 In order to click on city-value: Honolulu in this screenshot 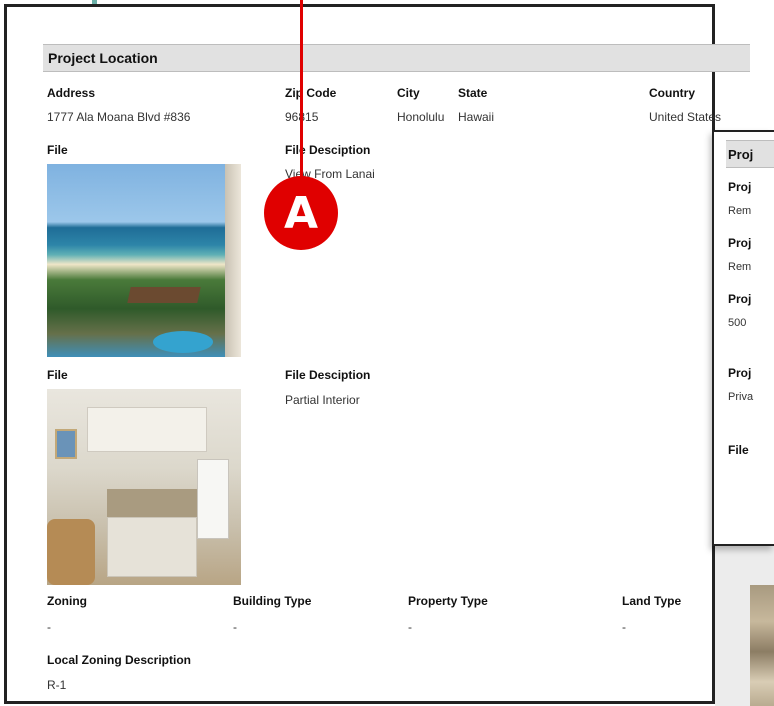, I will do `click(421, 117)`.